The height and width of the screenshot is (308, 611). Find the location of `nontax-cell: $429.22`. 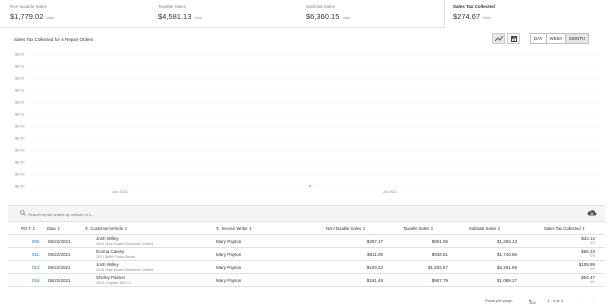

nontax-cell: $429.22 is located at coordinates (374, 267).